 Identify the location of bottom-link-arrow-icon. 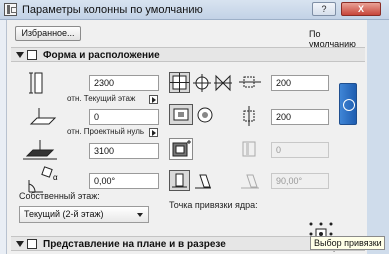
(153, 132).